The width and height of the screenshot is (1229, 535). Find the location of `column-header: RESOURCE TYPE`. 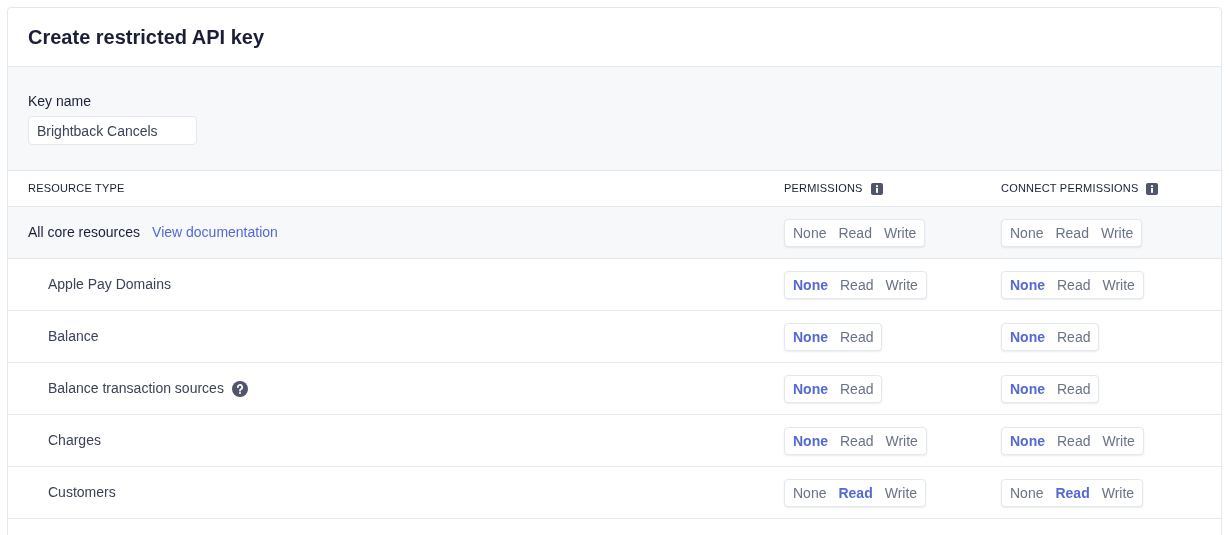

column-header: RESOURCE TYPE is located at coordinates (76, 189).